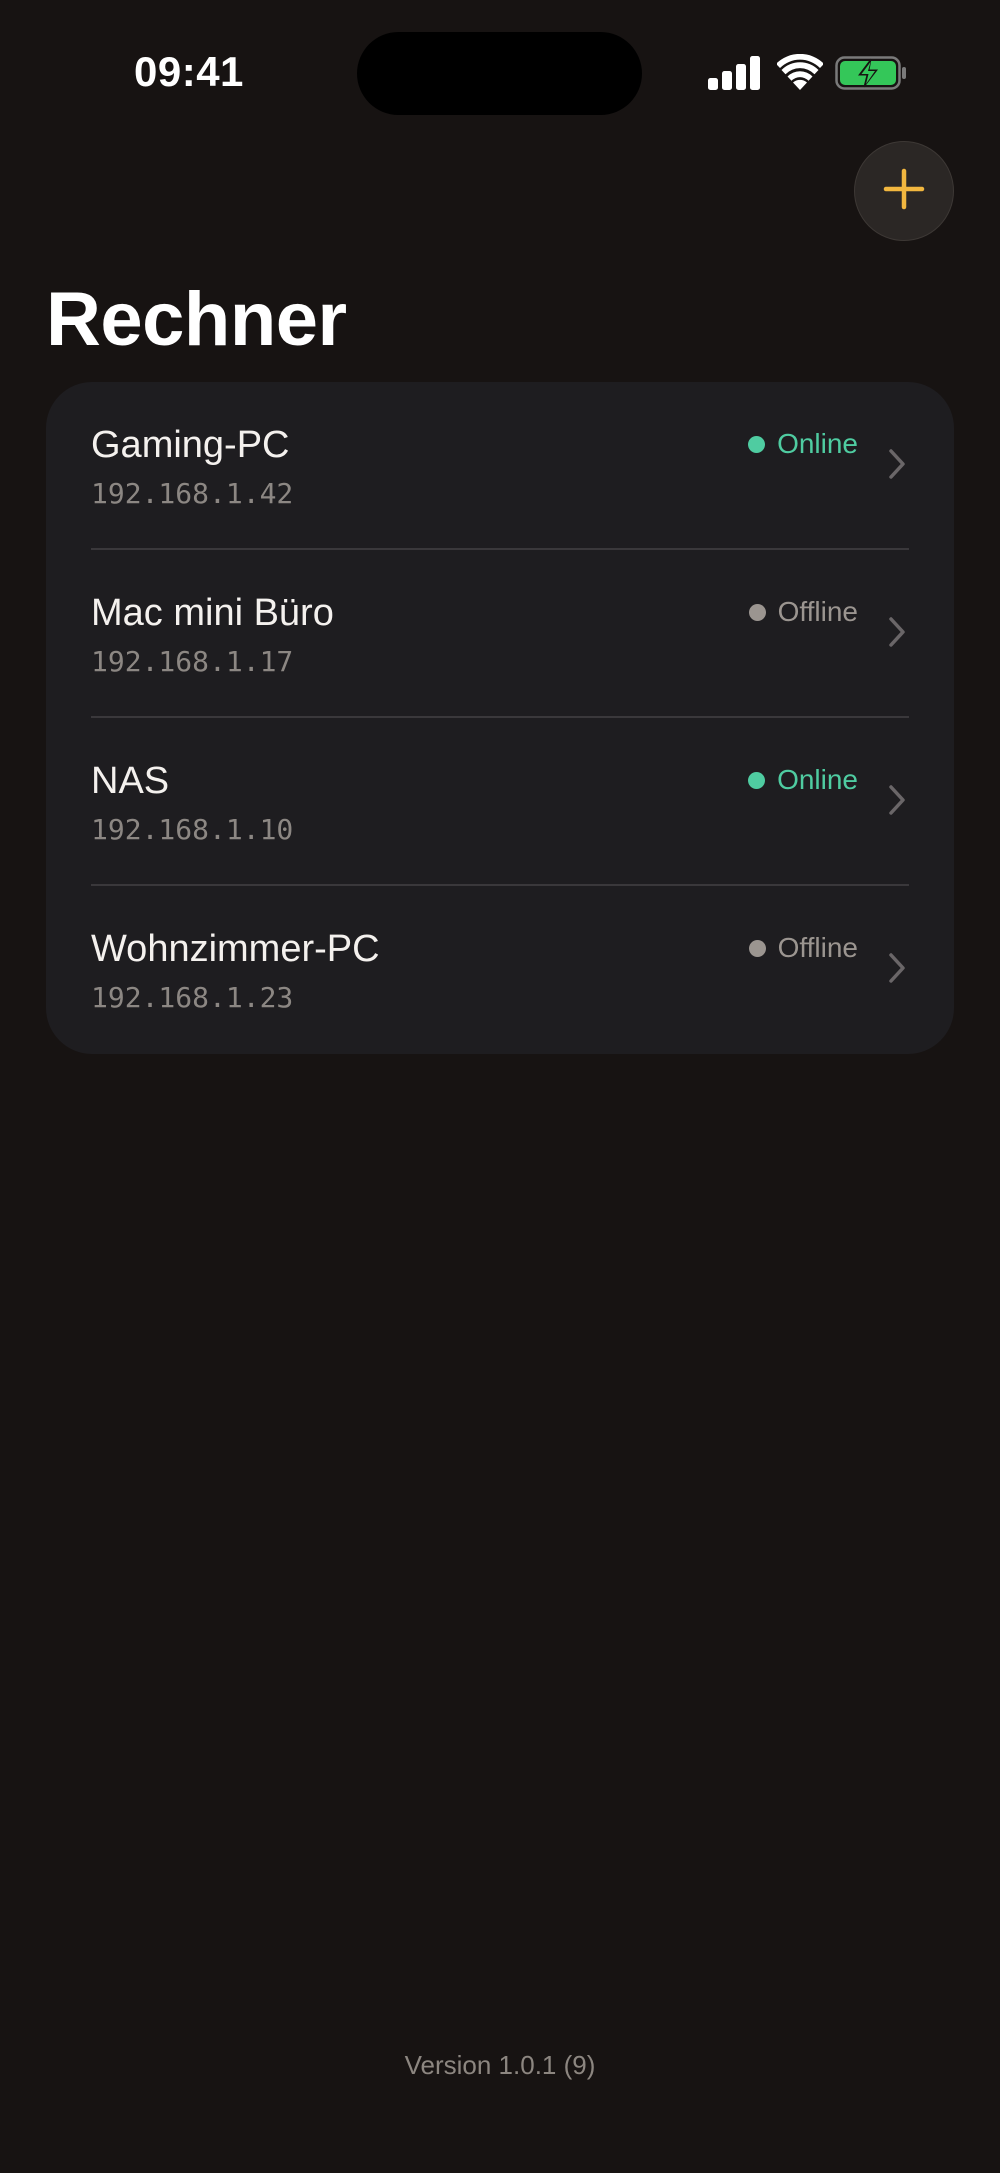  I want to click on add-device-button, so click(904, 191).